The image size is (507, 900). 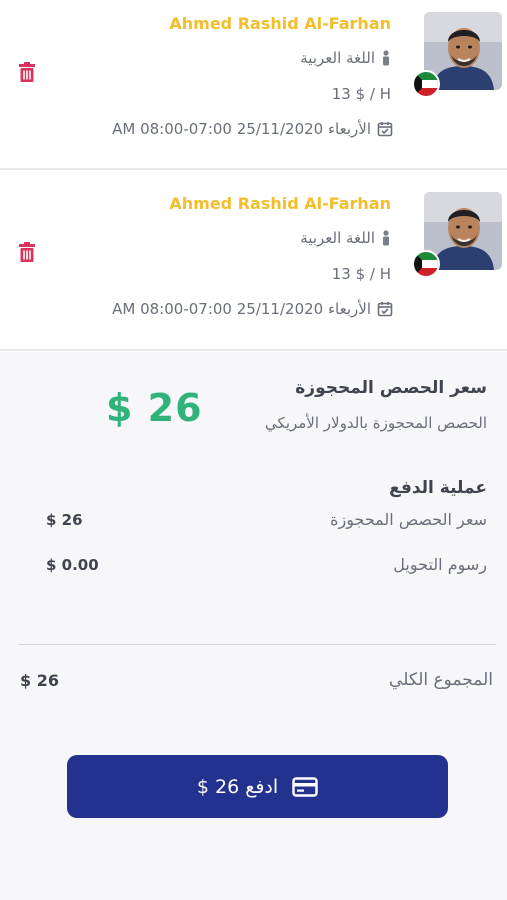 What do you see at coordinates (408, 519) in the screenshot?
I see `booked-price-label: سعر الحصص المحجوزة` at bounding box center [408, 519].